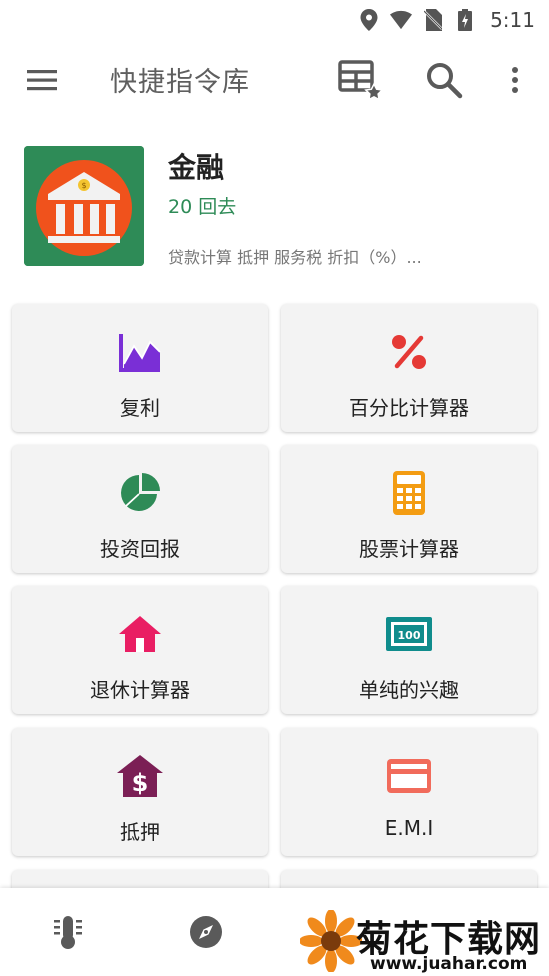 The width and height of the screenshot is (549, 976). What do you see at coordinates (331, 941) in the screenshot?
I see `flower-logo-icon` at bounding box center [331, 941].